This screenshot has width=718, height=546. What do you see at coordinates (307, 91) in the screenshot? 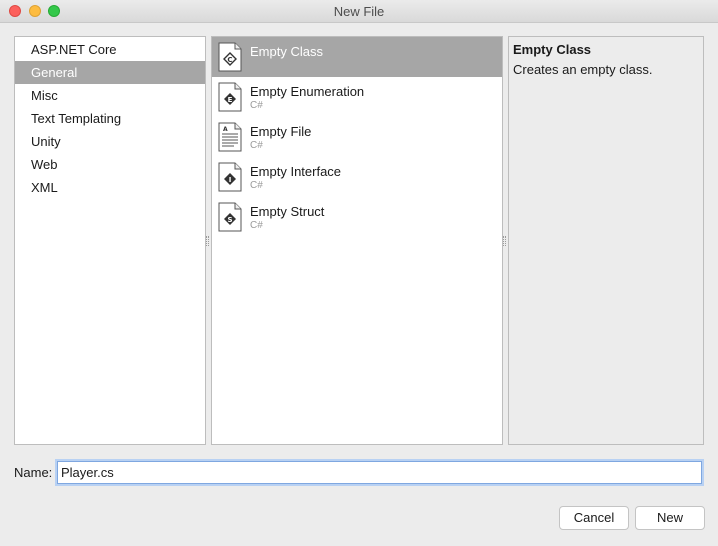
I see `template-name: Empty Enumeration` at bounding box center [307, 91].